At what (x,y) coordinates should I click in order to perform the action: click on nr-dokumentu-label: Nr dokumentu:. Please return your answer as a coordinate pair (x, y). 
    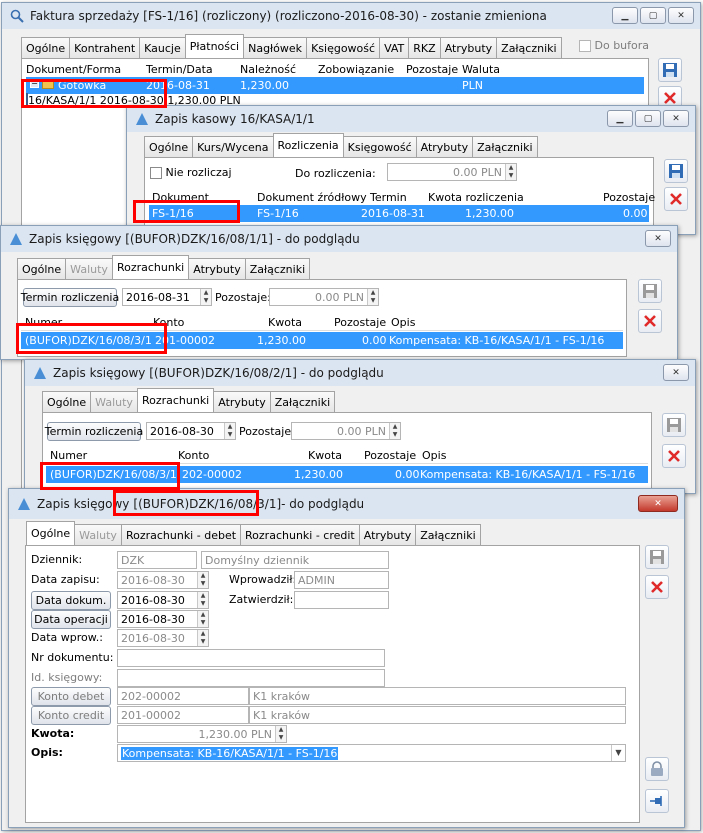
    Looking at the image, I should click on (72, 657).